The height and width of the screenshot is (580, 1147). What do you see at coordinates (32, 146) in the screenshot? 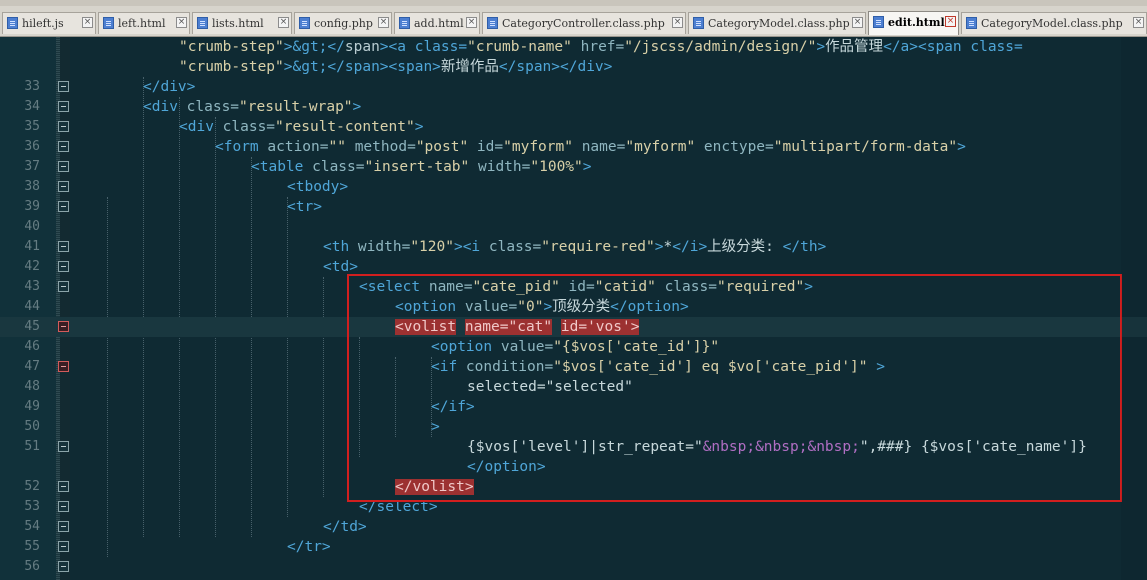
I see `line-number: 36` at bounding box center [32, 146].